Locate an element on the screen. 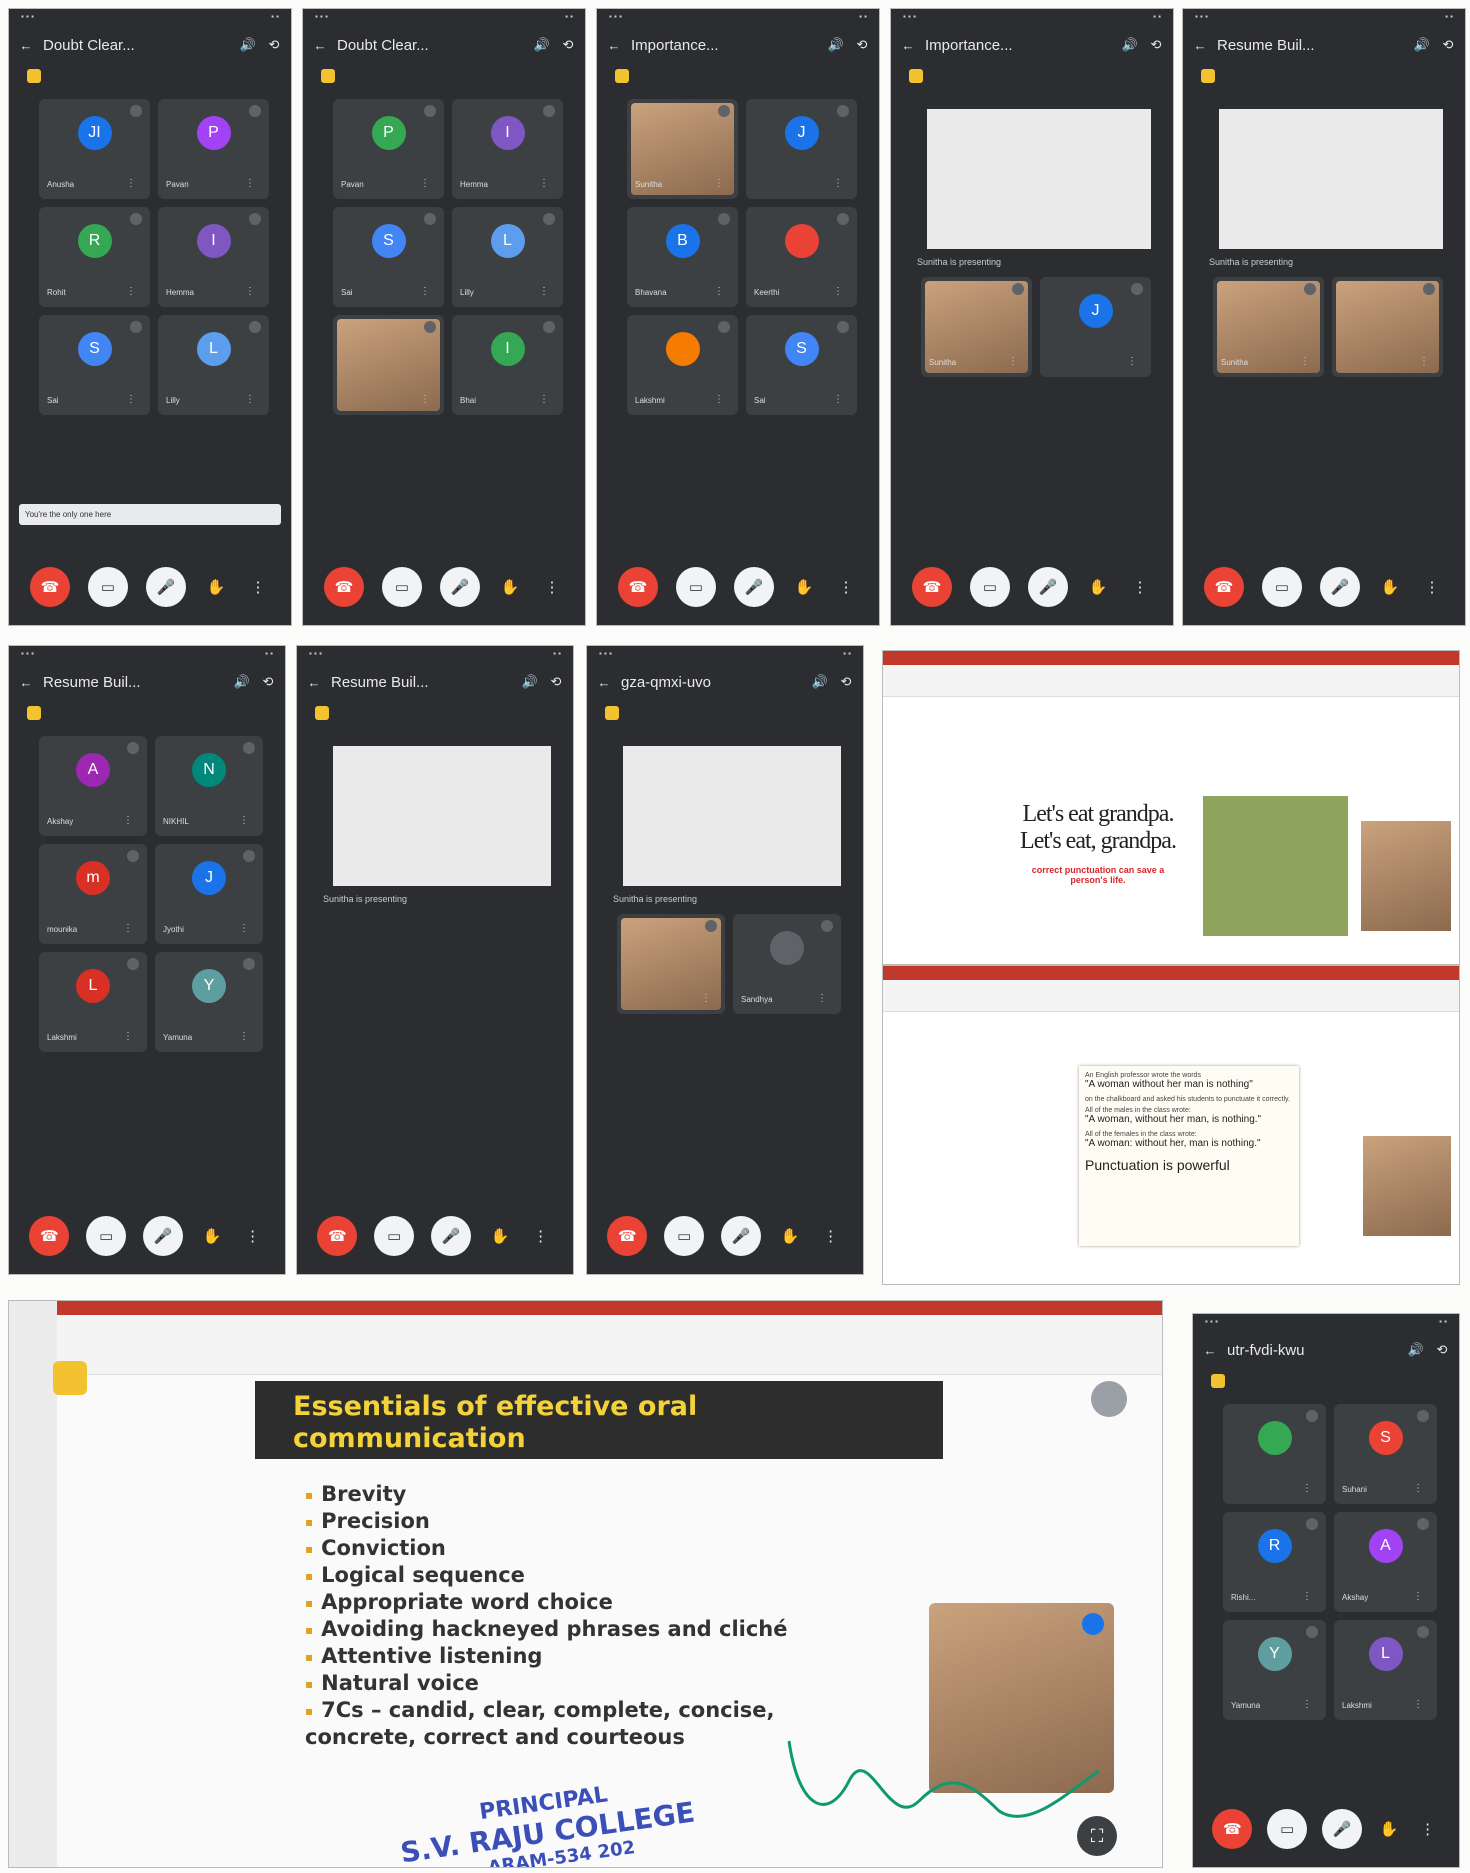 The height and width of the screenshot is (1873, 1470). participant-tile: L Lakshmi ⋮ is located at coordinates (93, 1002).